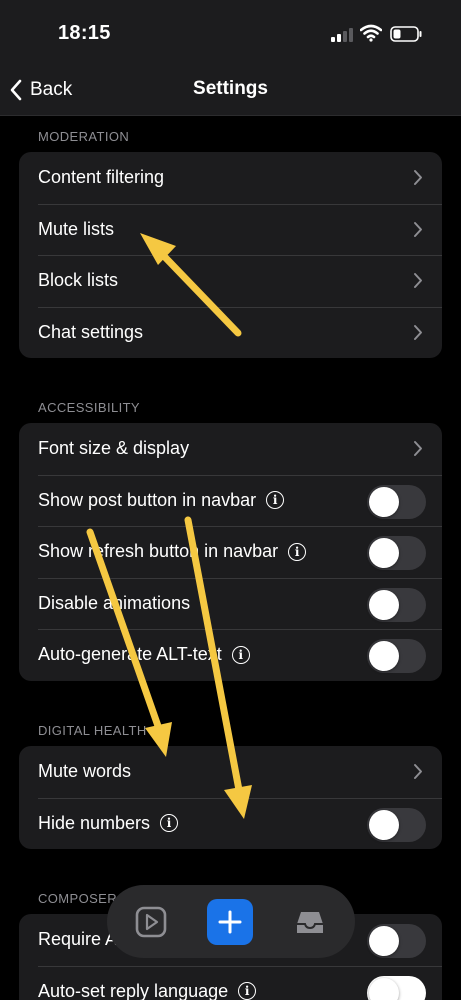 The image size is (461, 1000). I want to click on row-block-lists: Block lists, so click(230, 281).